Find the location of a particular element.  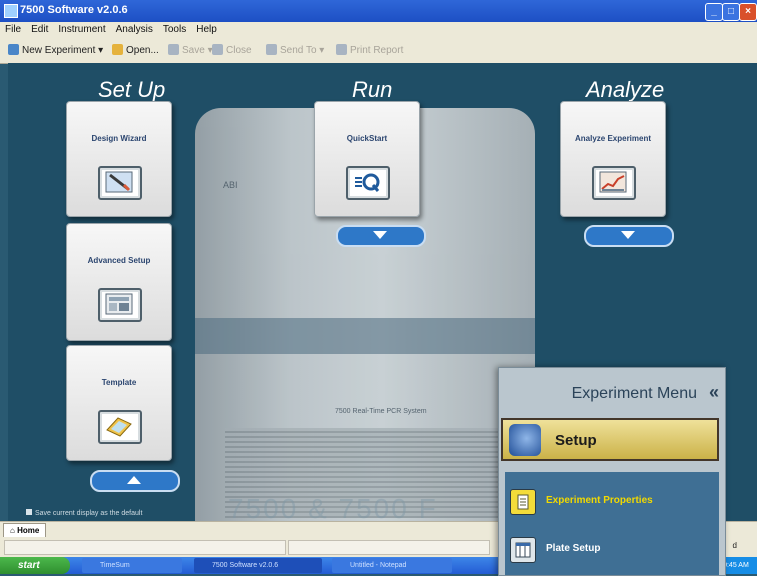

task-notepad: Untitled - Notepad is located at coordinates (392, 565).